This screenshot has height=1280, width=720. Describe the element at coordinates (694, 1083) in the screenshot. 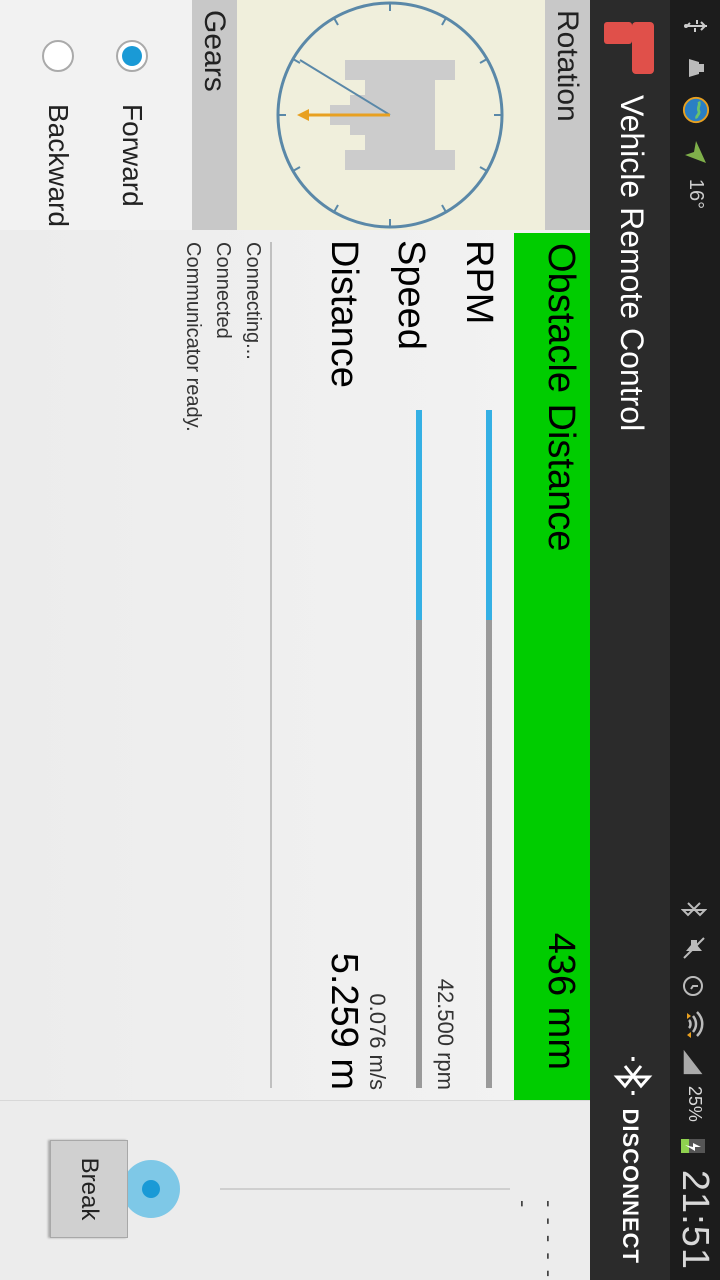

I see `status-icons-right: 25% 21:51` at that location.